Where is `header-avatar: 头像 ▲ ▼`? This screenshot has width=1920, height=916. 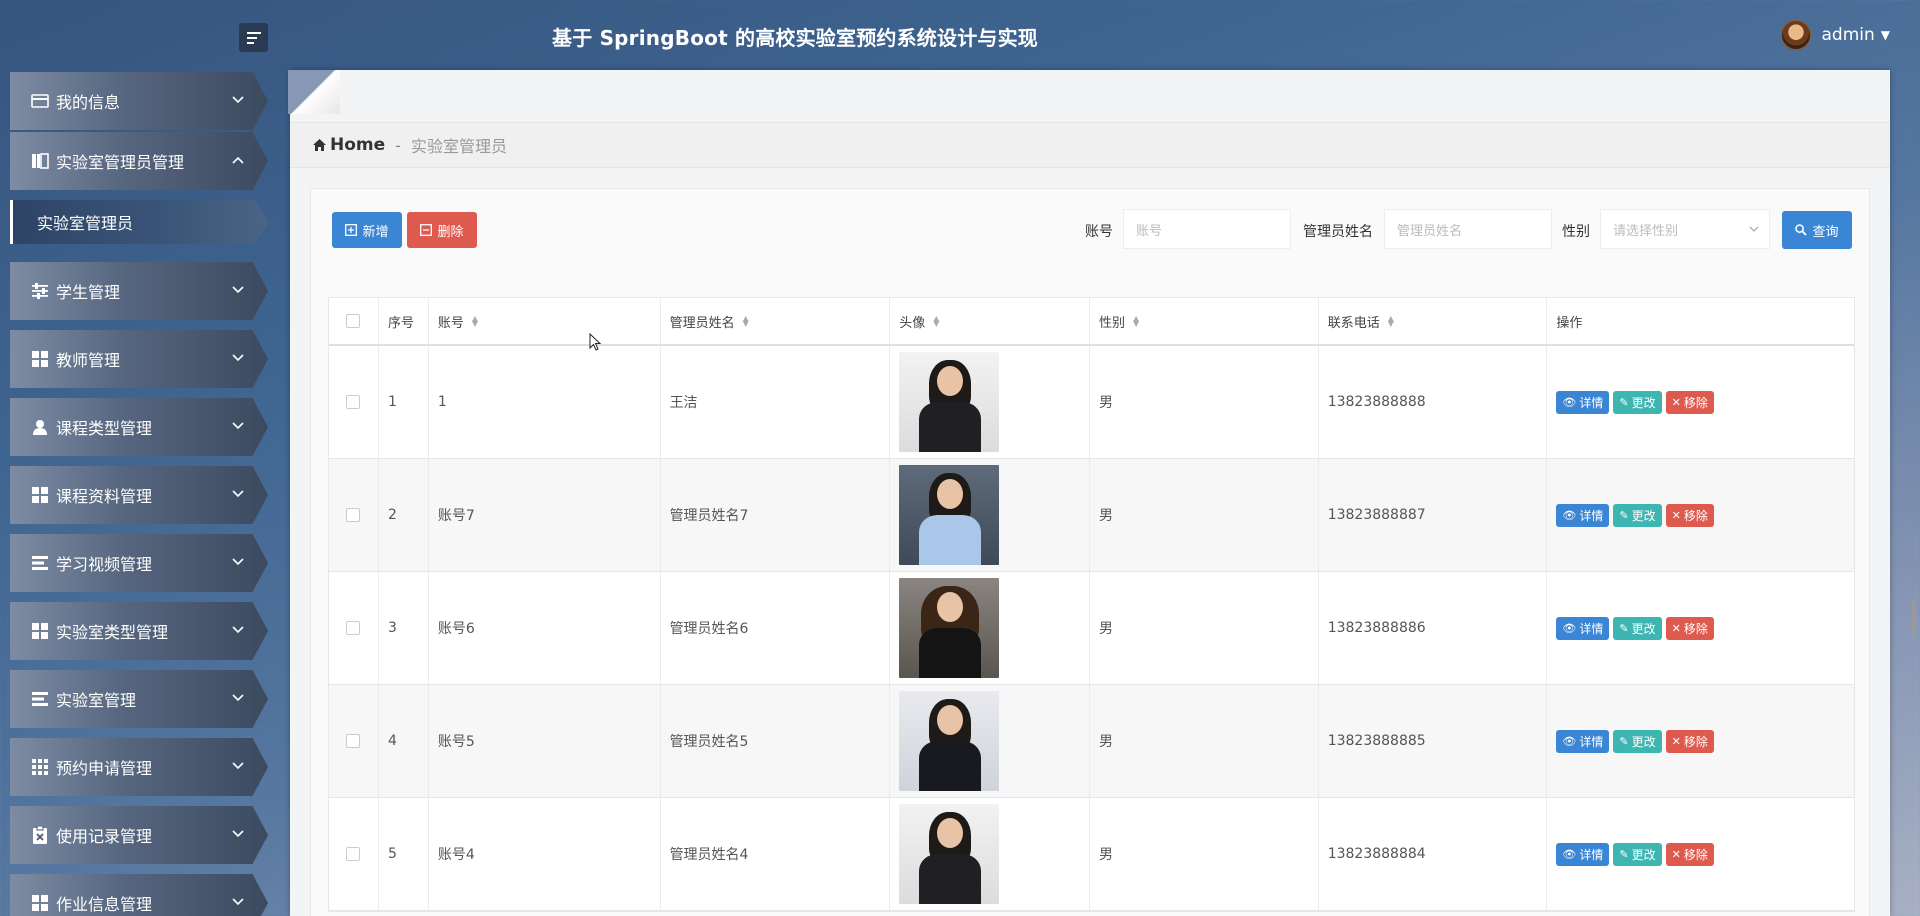 header-avatar: 头像 ▲ ▼ is located at coordinates (990, 321).